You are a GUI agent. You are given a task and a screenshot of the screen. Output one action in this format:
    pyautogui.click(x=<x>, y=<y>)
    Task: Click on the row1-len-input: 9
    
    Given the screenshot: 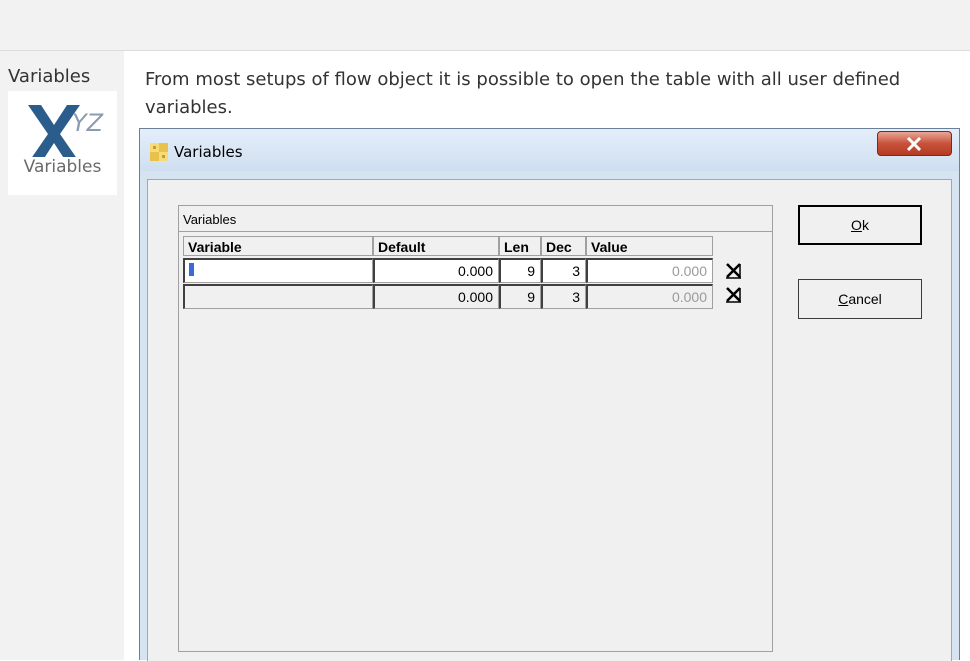 What is the action you would take?
    pyautogui.click(x=520, y=270)
    